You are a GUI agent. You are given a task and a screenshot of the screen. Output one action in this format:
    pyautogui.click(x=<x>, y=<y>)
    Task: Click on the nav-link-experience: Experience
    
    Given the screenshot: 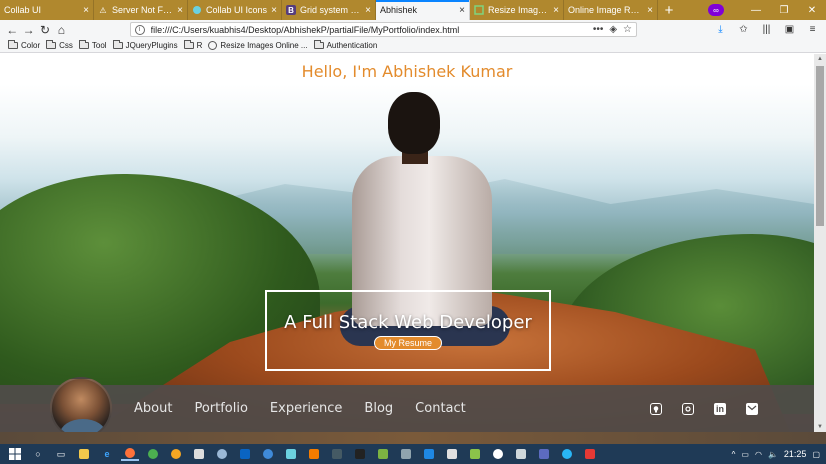 What is the action you would take?
    pyautogui.click(x=306, y=408)
    